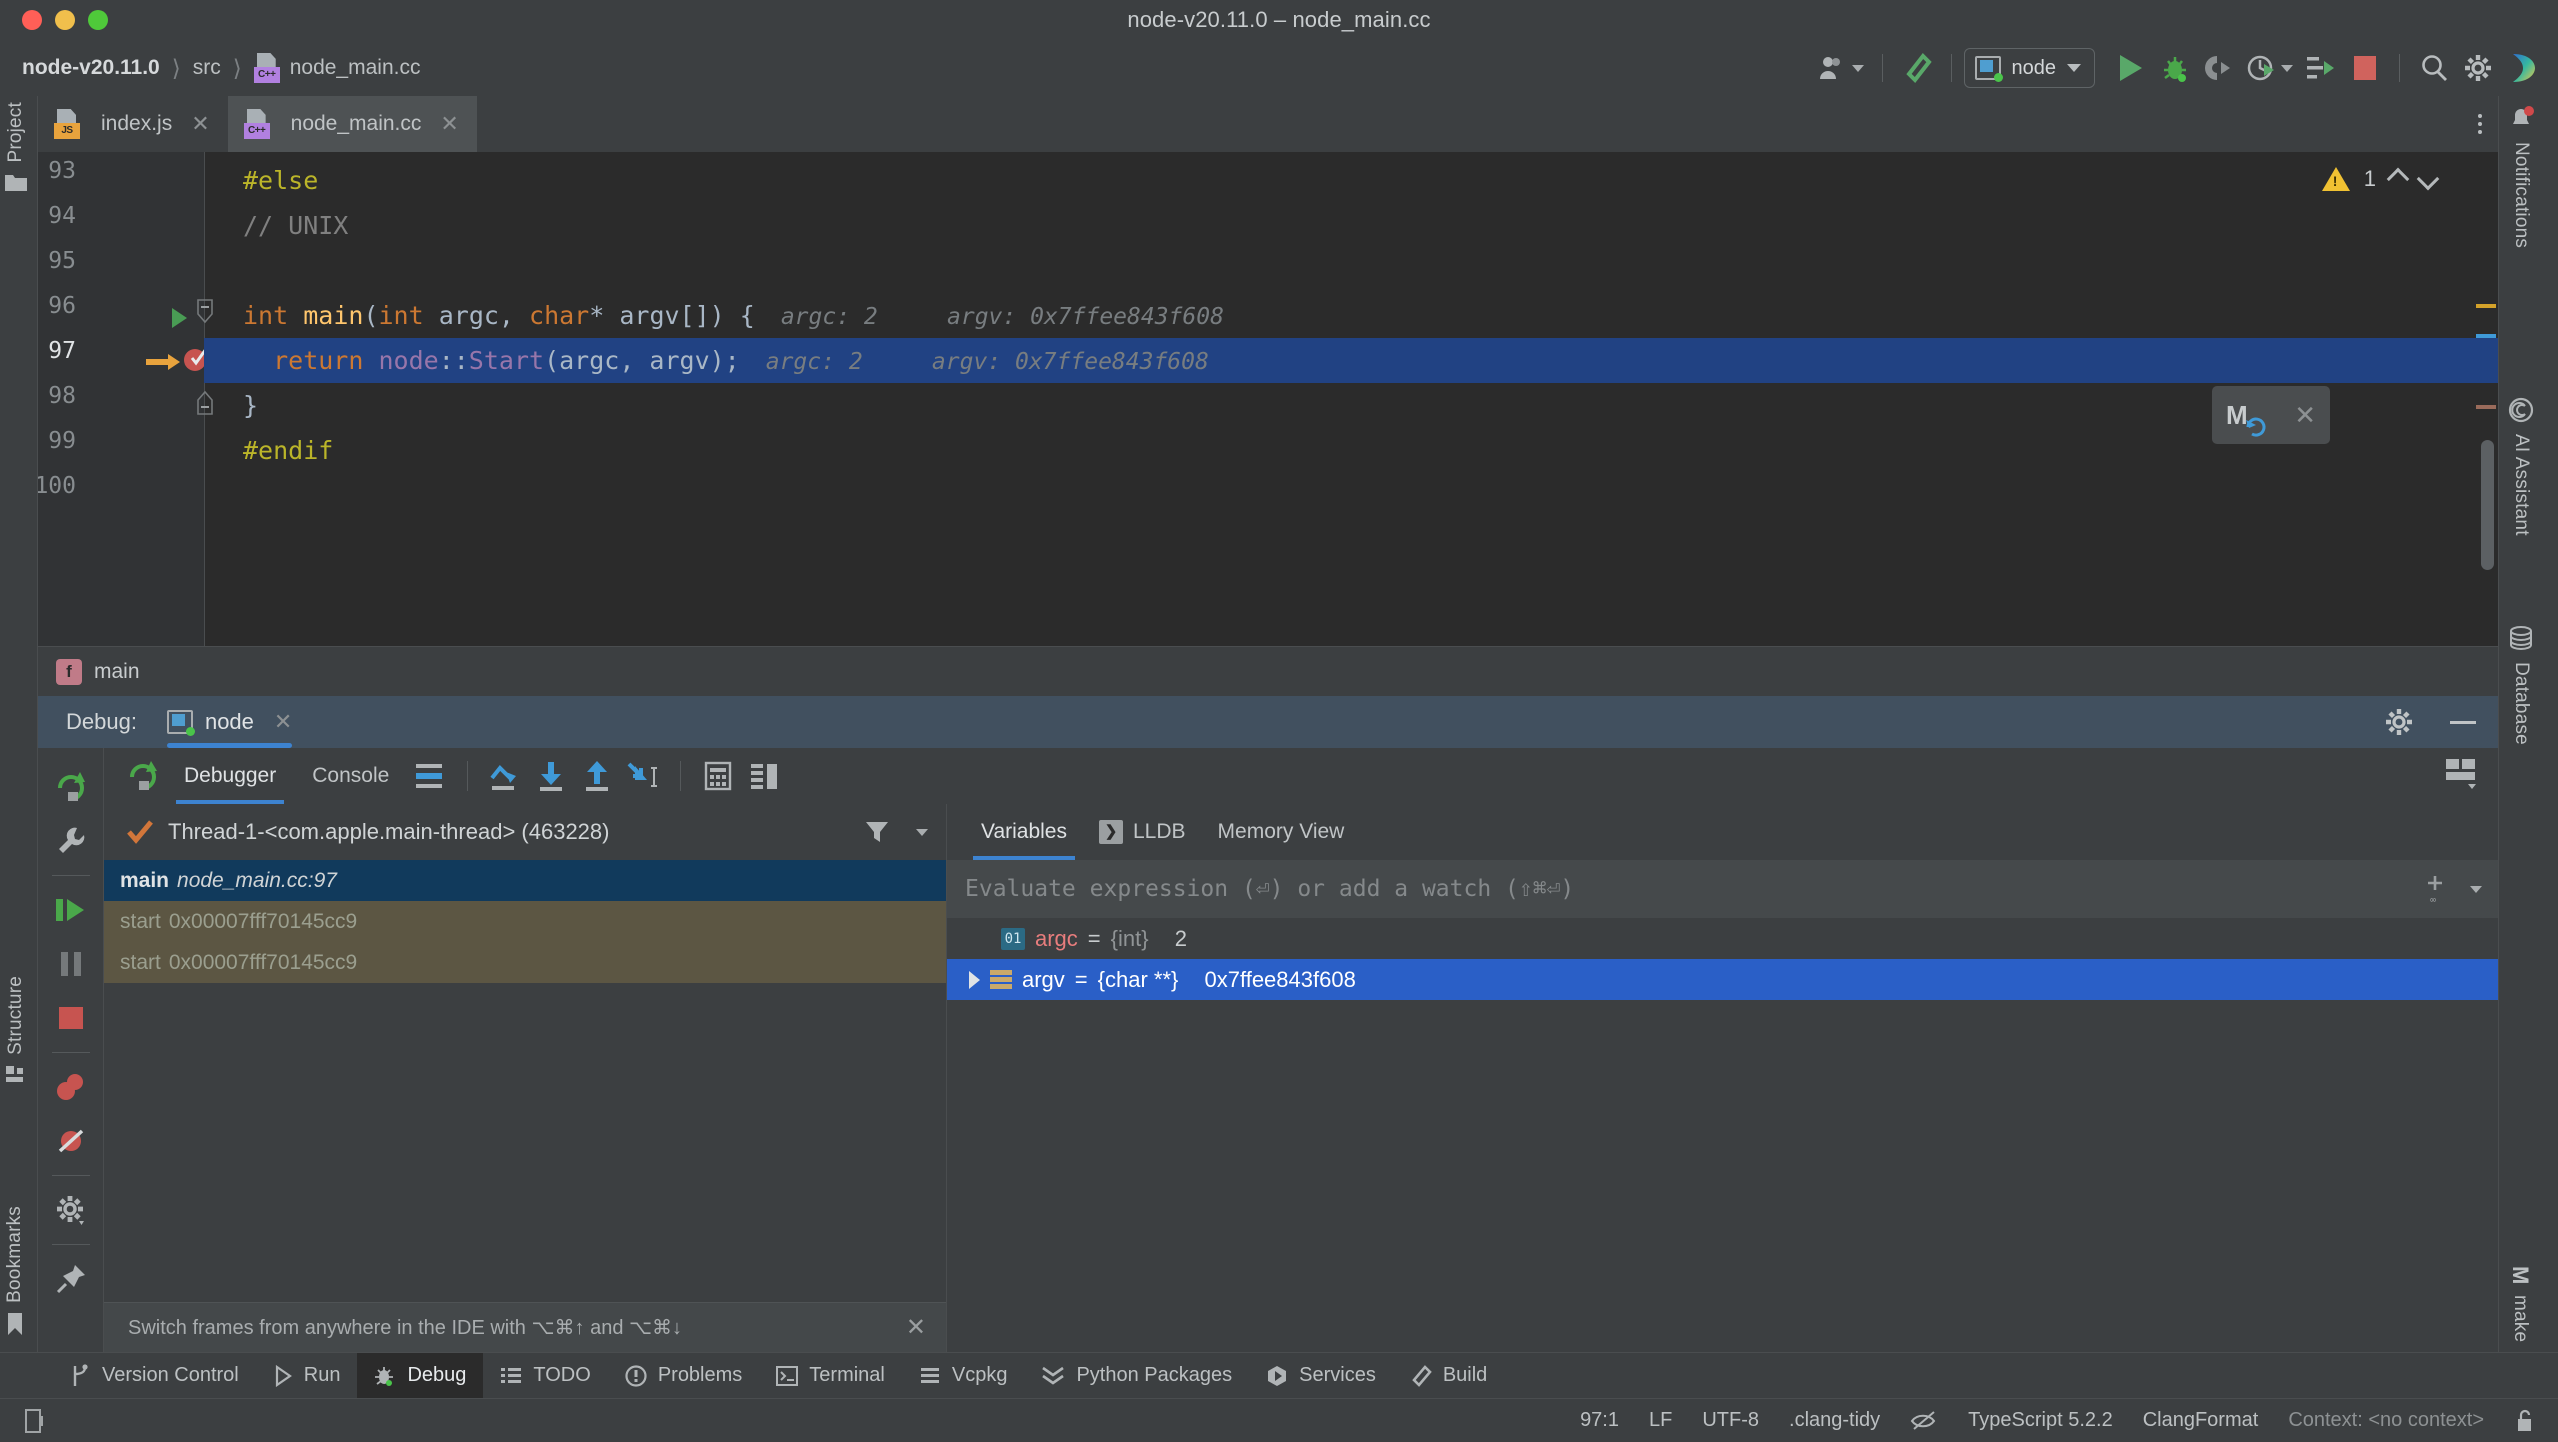 The image size is (2558, 1442). Describe the element at coordinates (525, 962) in the screenshot. I see `frame-row-start-2: start 0x00007fff70145cc9` at that location.